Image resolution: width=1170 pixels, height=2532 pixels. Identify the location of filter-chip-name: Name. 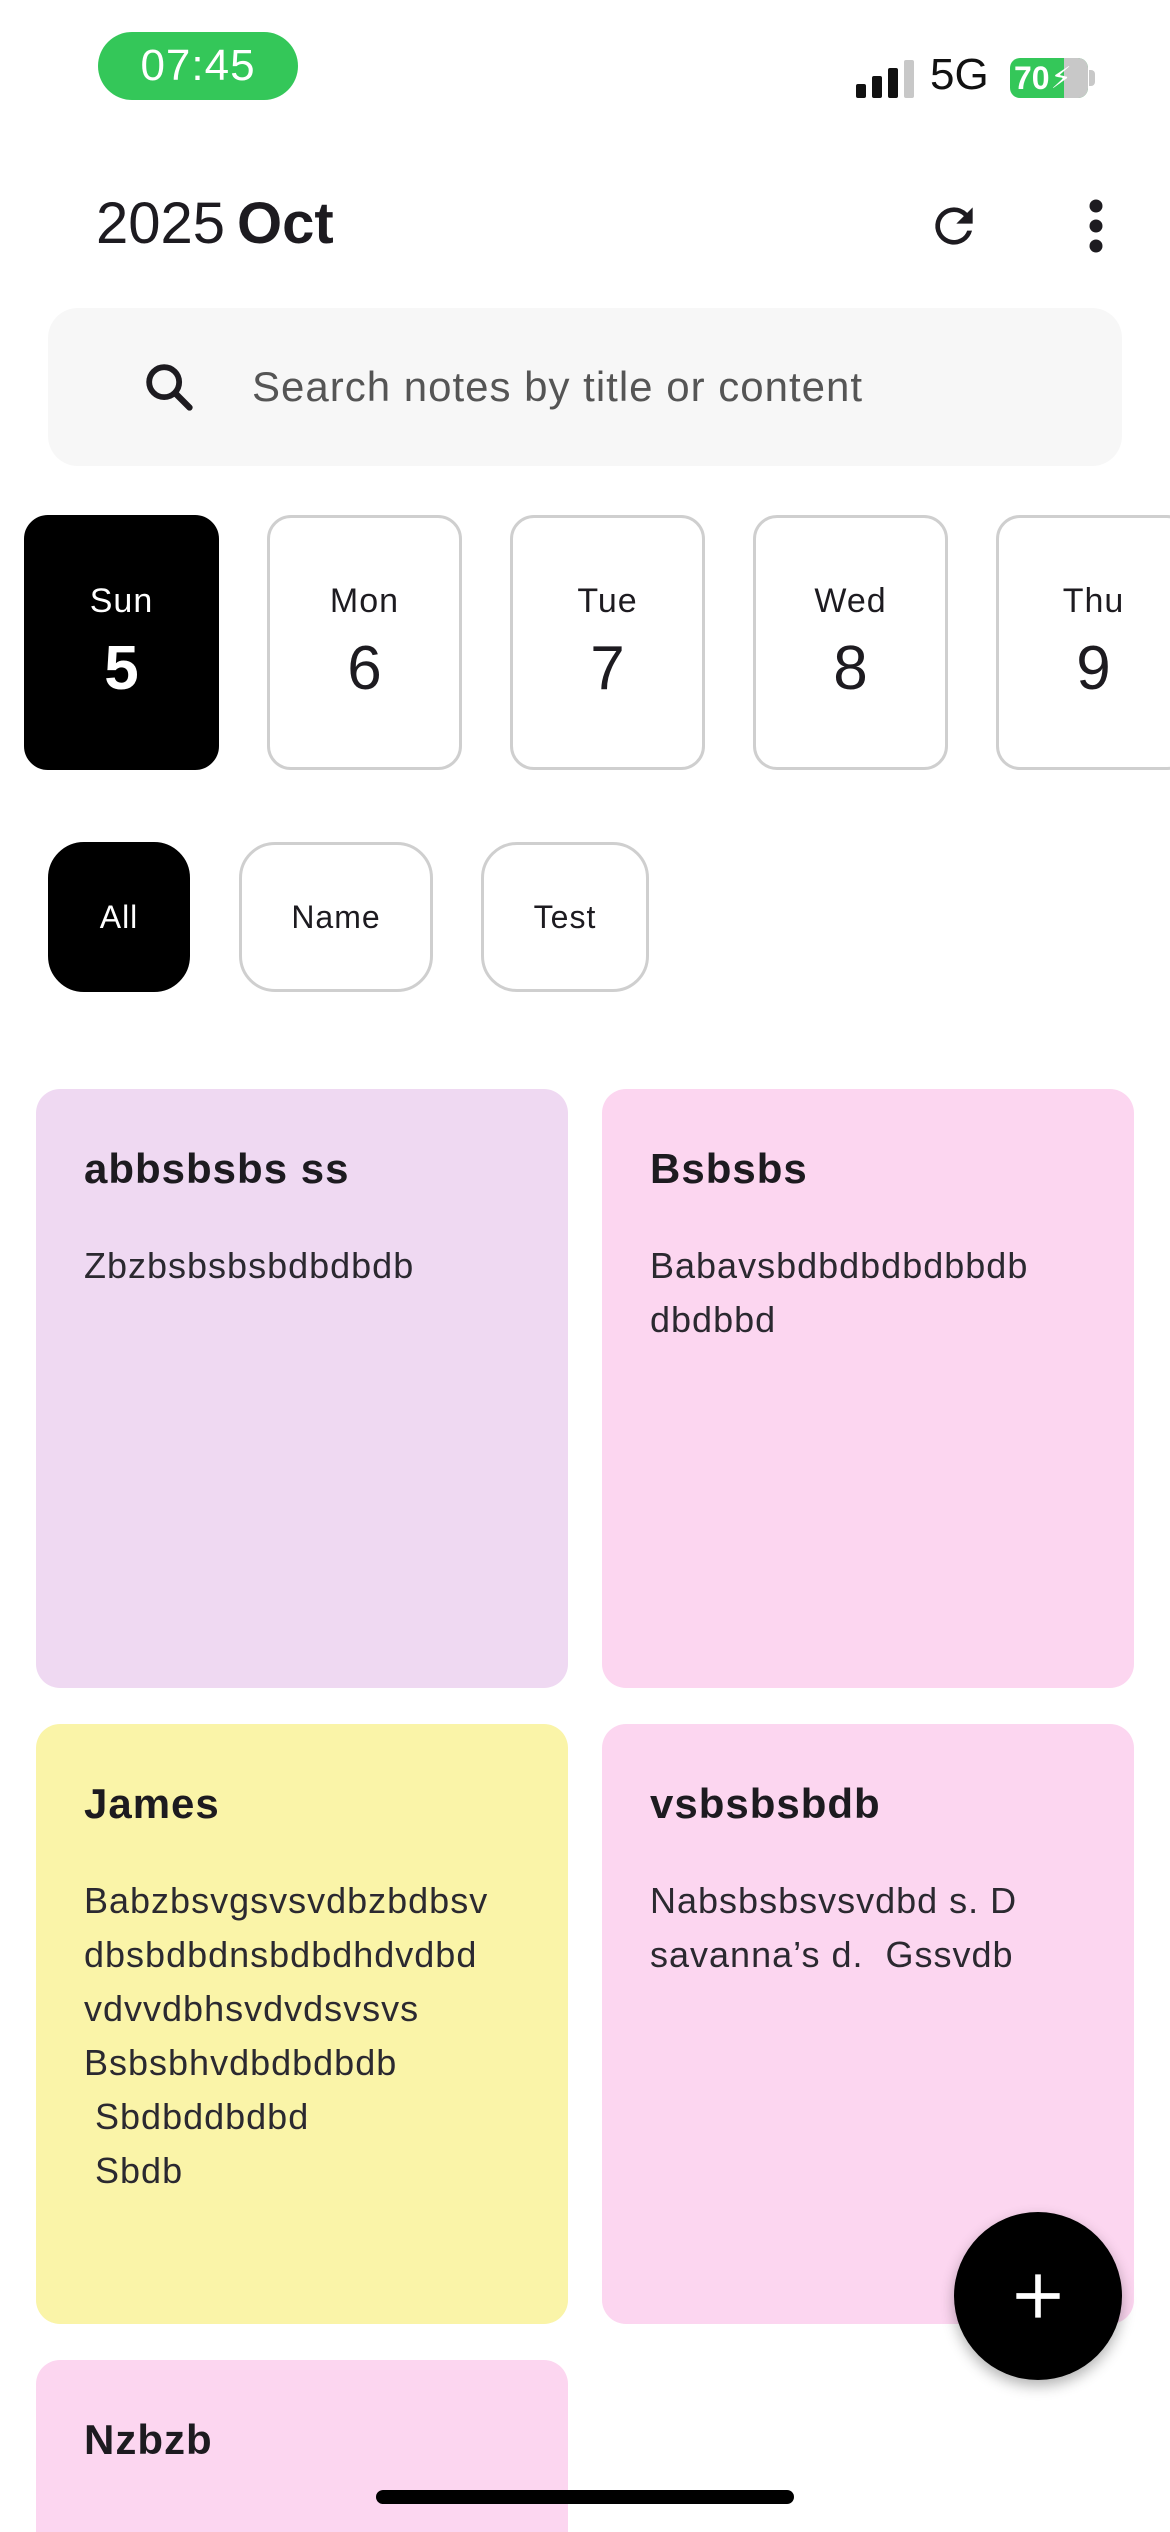
(336, 917).